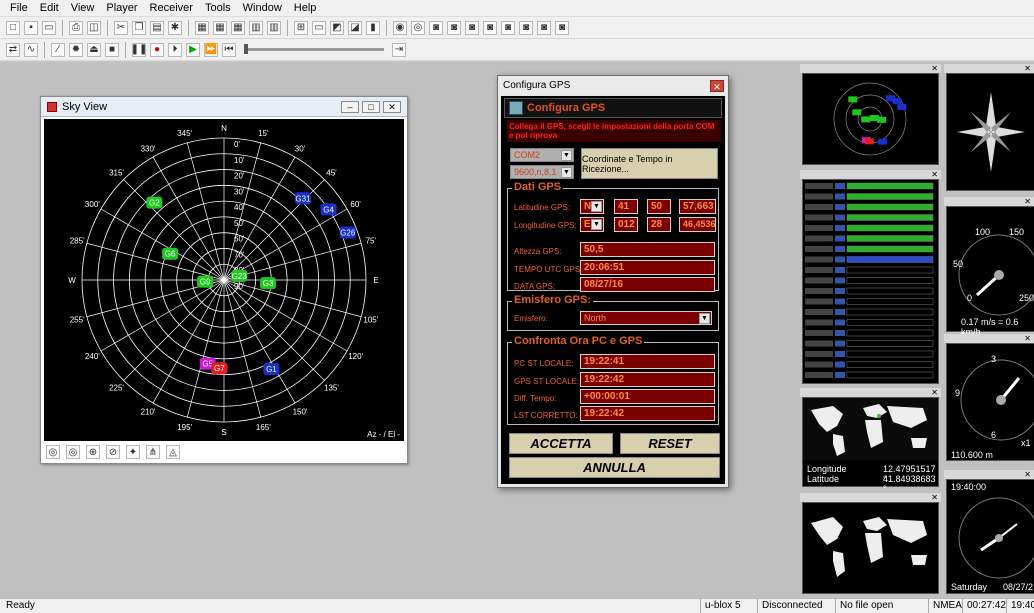 This screenshot has width=1034, height=613. Describe the element at coordinates (58, 49) in the screenshot. I see `wand-icon: ⁄` at that location.